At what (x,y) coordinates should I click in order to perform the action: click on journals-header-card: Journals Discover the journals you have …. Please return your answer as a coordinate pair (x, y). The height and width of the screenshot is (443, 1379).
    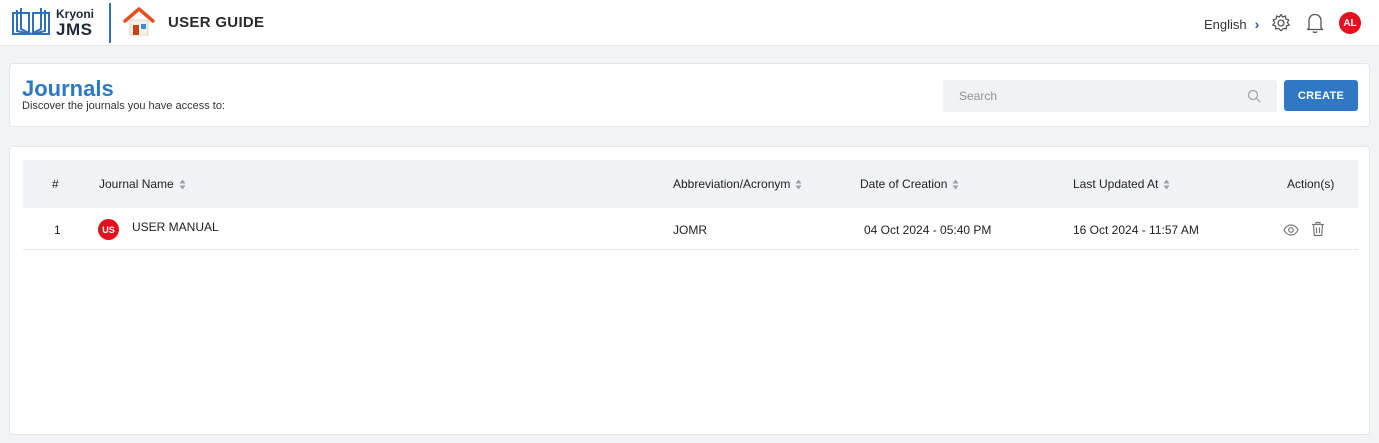
    Looking at the image, I should click on (689, 95).